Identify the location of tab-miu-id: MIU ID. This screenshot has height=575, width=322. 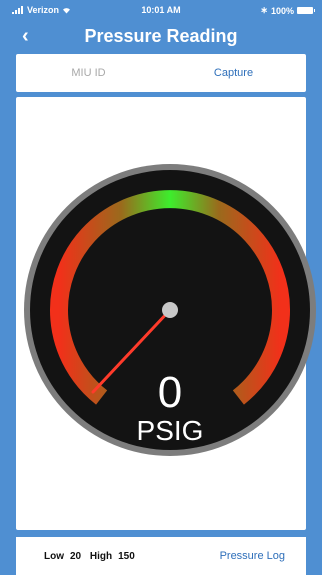
(88, 73).